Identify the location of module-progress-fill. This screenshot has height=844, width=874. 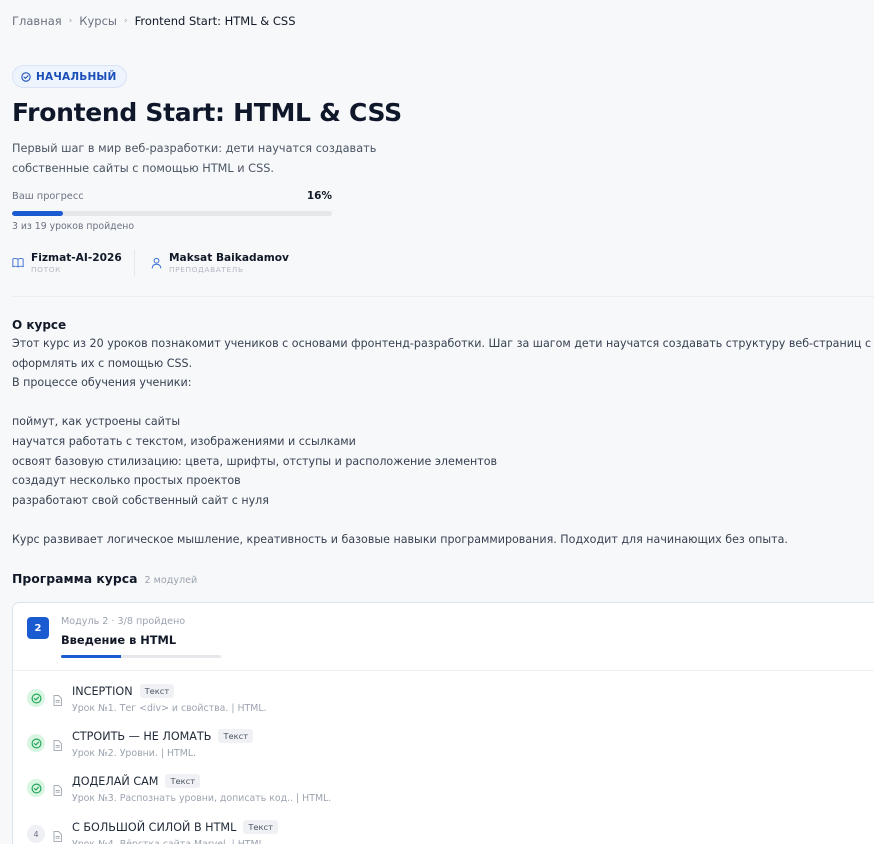
(91, 656).